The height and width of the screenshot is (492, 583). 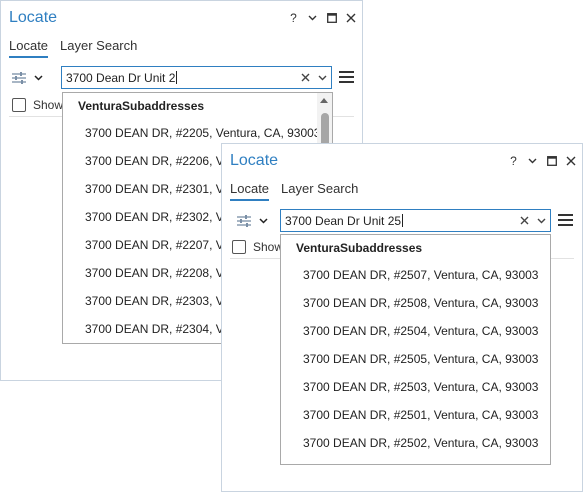 What do you see at coordinates (420, 387) in the screenshot?
I see `suggestion-item: 3700 DEAN DR, #2503, Ventura, CA, 93003` at bounding box center [420, 387].